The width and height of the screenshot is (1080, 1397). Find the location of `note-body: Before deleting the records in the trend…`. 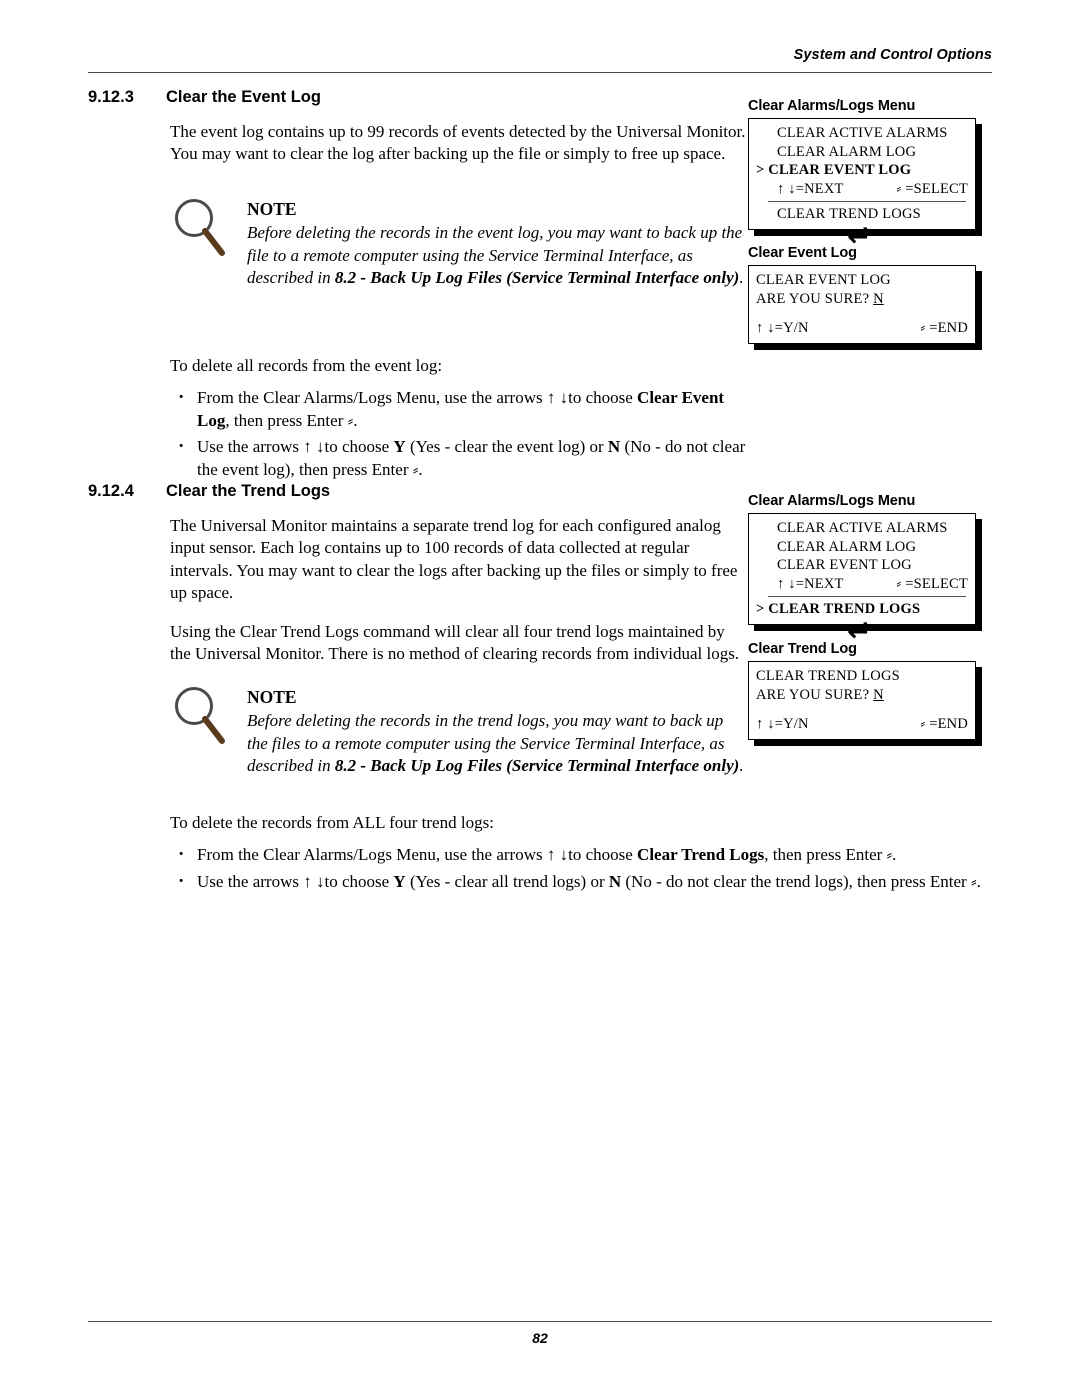

note-body: Before deleting the records in the trend… is located at coordinates (497, 744).